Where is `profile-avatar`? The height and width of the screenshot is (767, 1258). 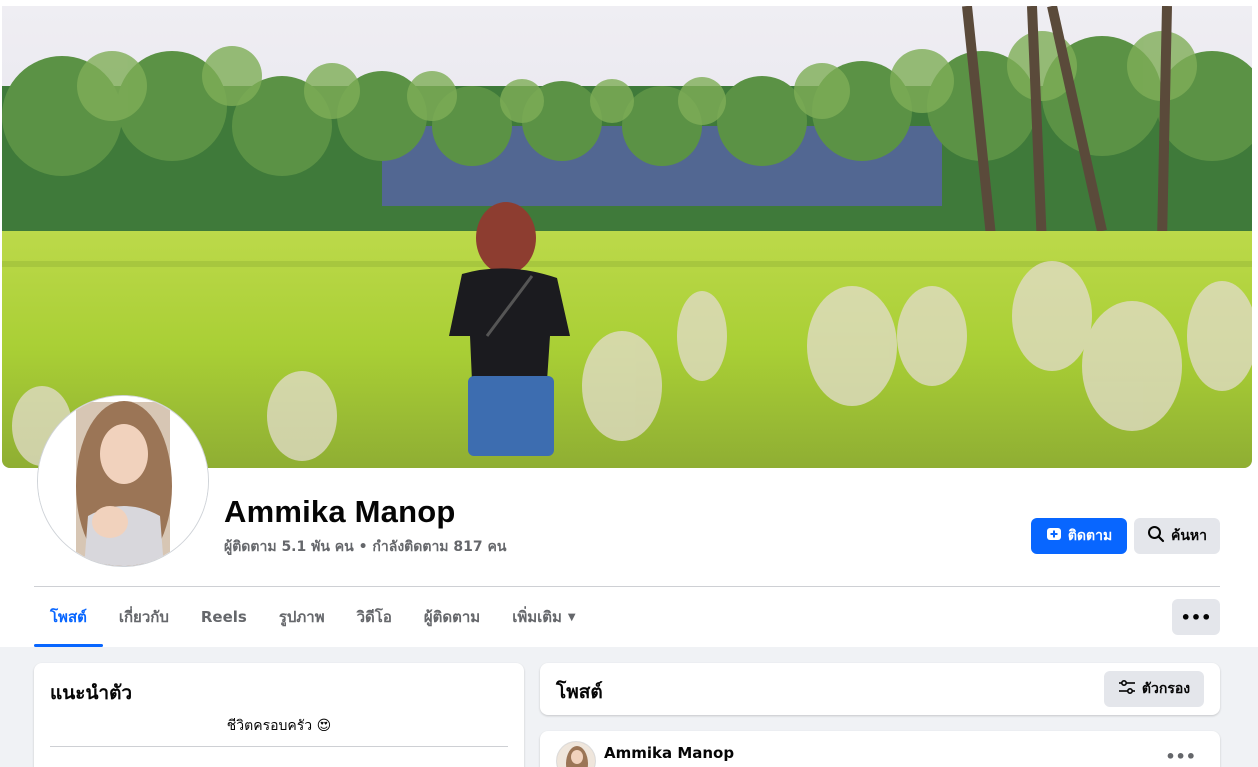 profile-avatar is located at coordinates (123, 481).